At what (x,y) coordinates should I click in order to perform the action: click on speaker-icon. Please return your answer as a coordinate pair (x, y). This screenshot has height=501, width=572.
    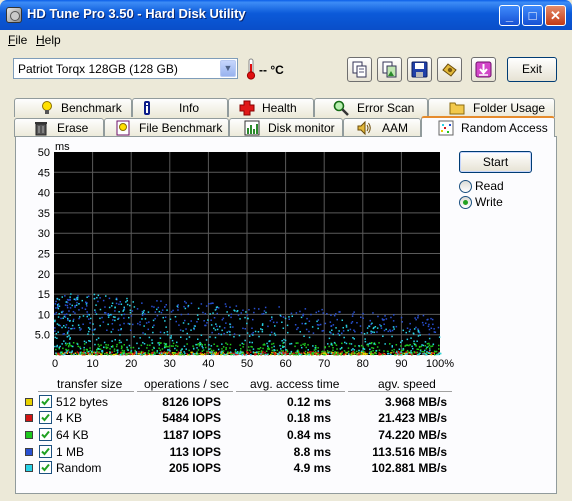
    Looking at the image, I should click on (364, 128).